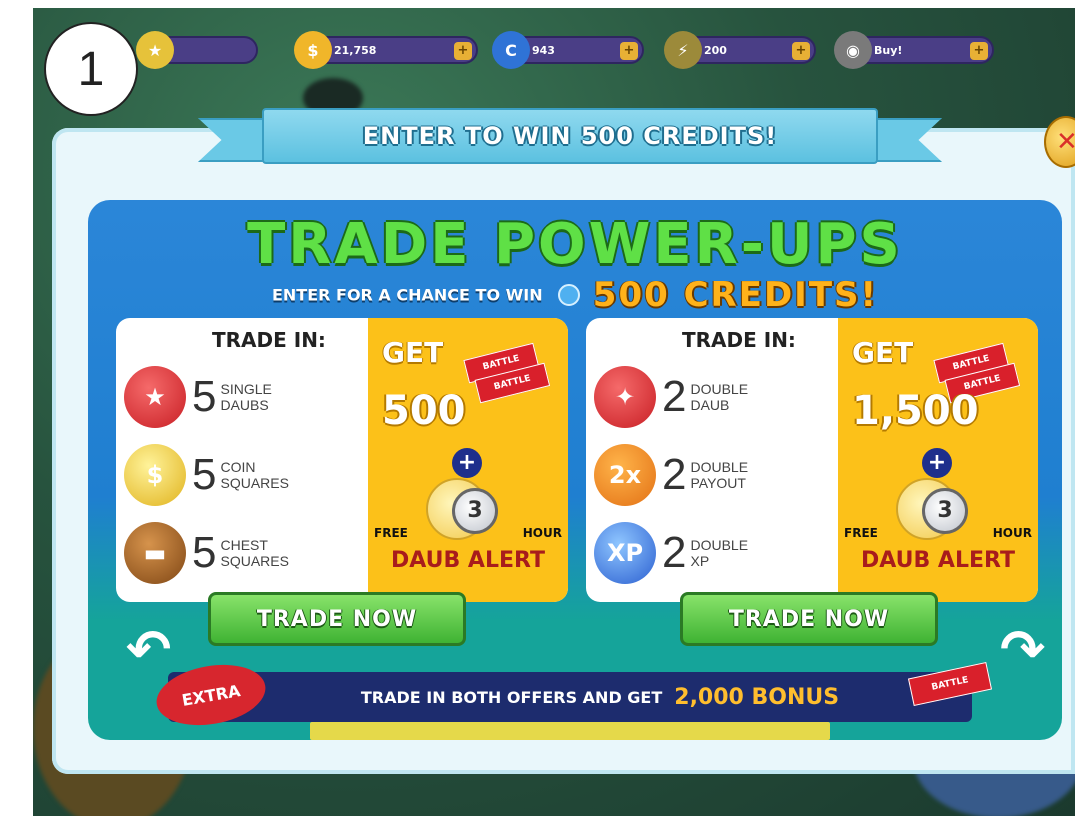  I want to click on credit-chip-icon, so click(568, 295).